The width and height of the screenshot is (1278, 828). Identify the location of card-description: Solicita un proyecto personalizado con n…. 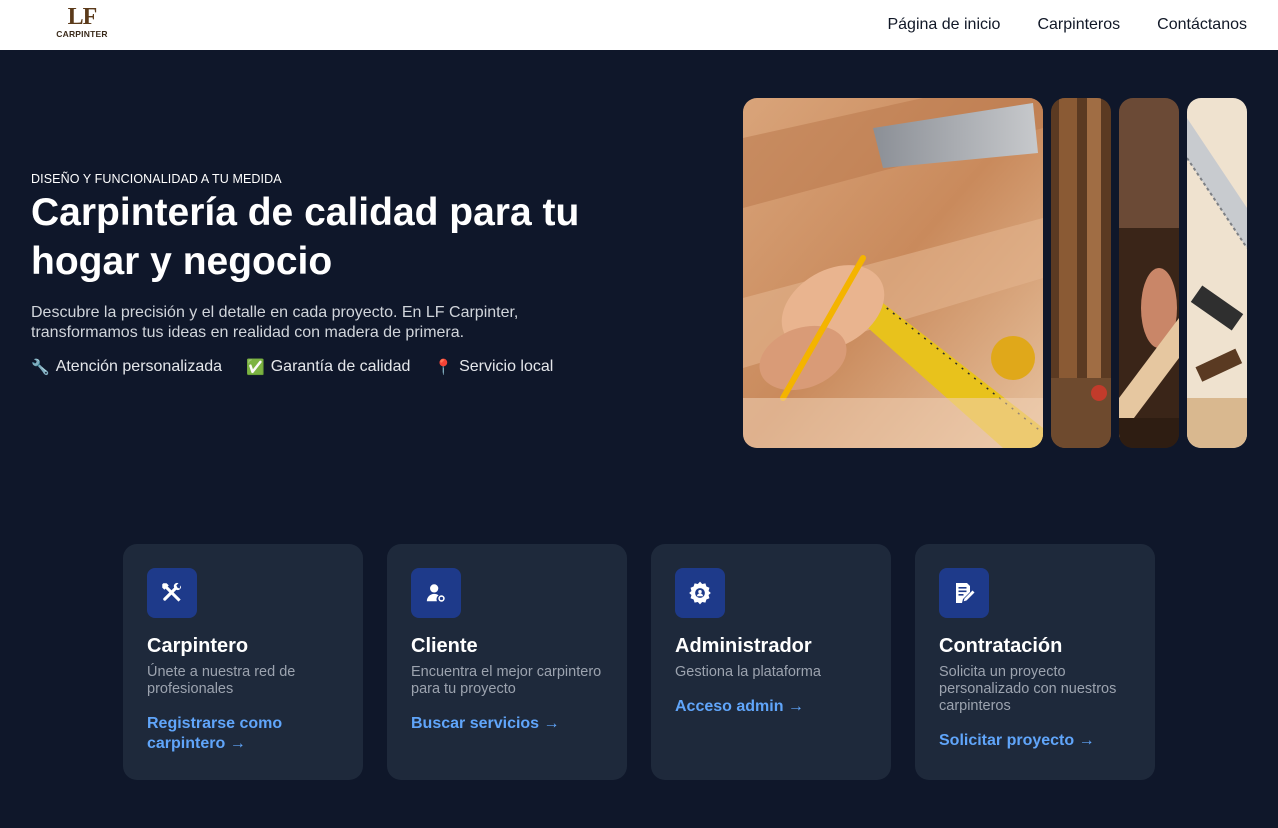
(1028, 689).